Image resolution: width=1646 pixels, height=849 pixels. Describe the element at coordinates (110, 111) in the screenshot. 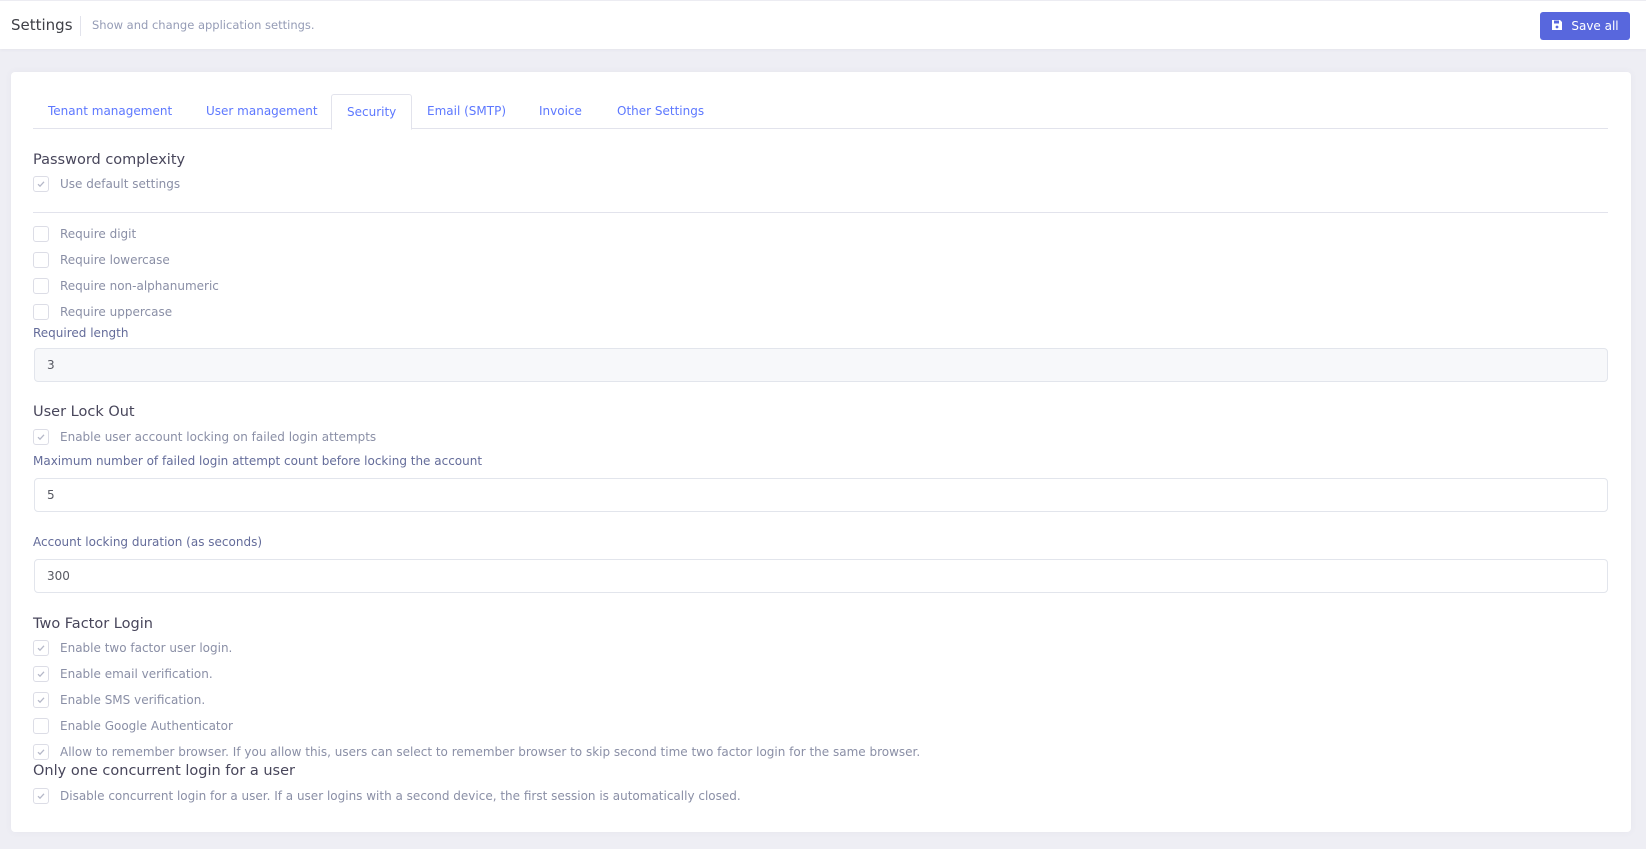

I see `tab-tenant-management: Tenant management` at that location.